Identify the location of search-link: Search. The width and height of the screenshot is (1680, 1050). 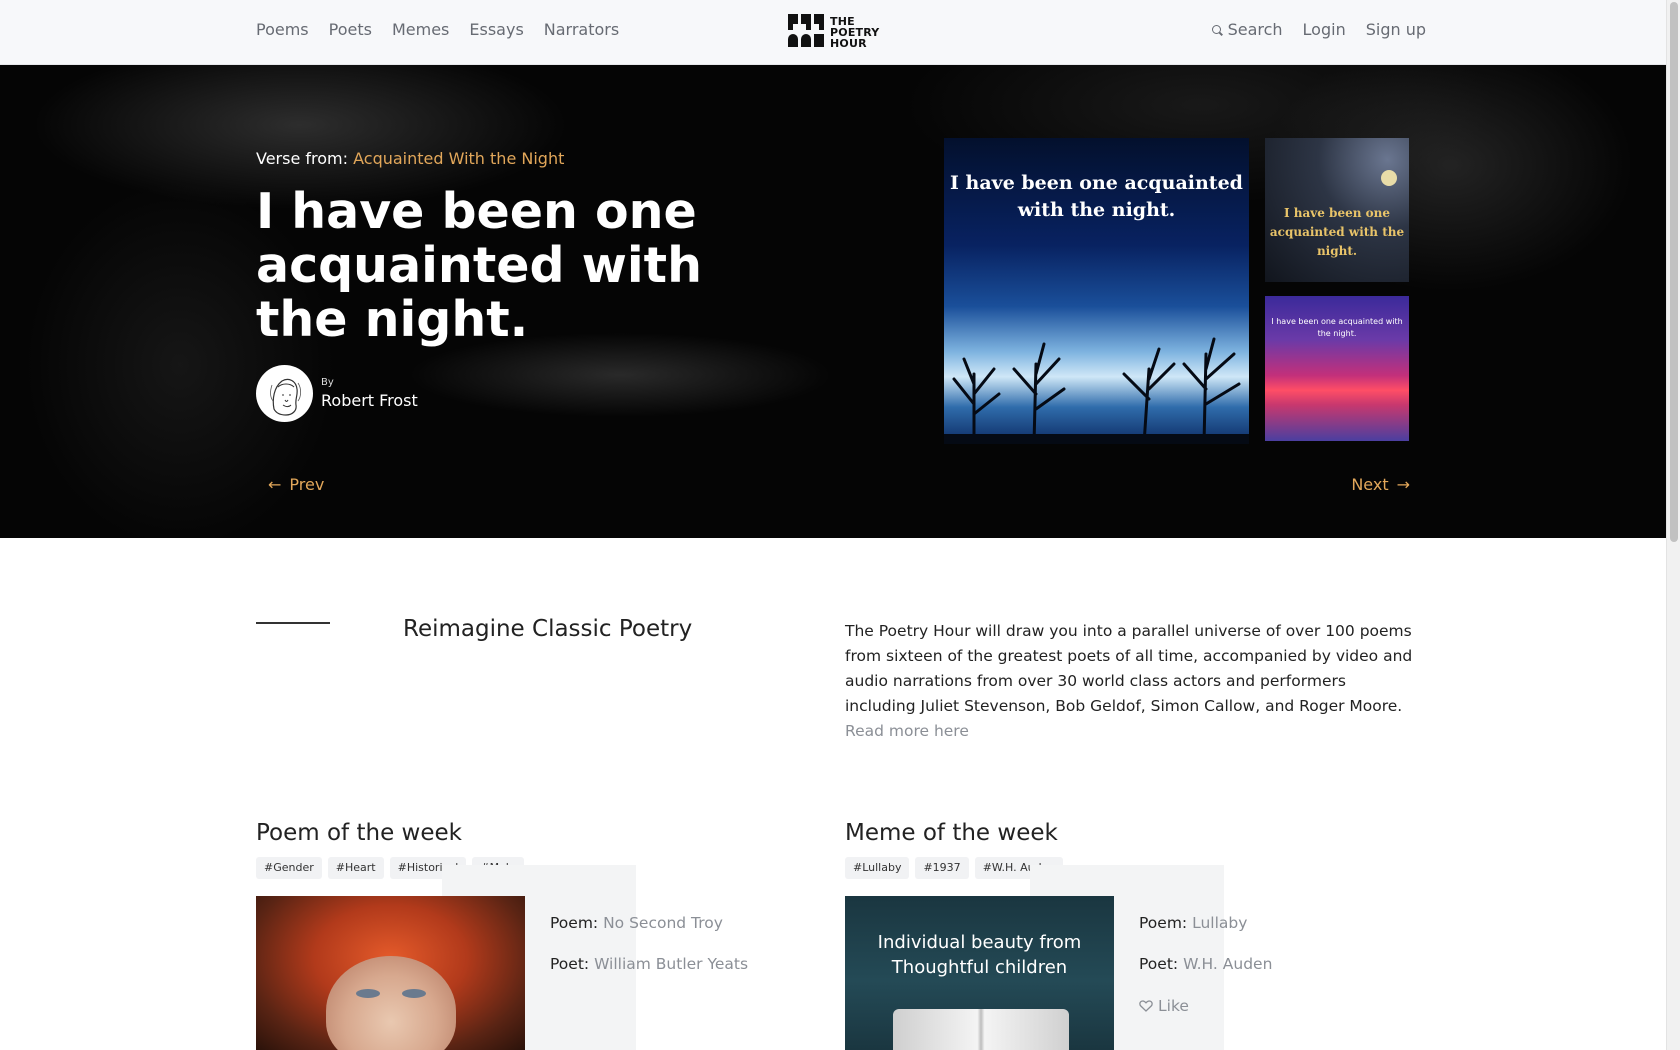
(1247, 29).